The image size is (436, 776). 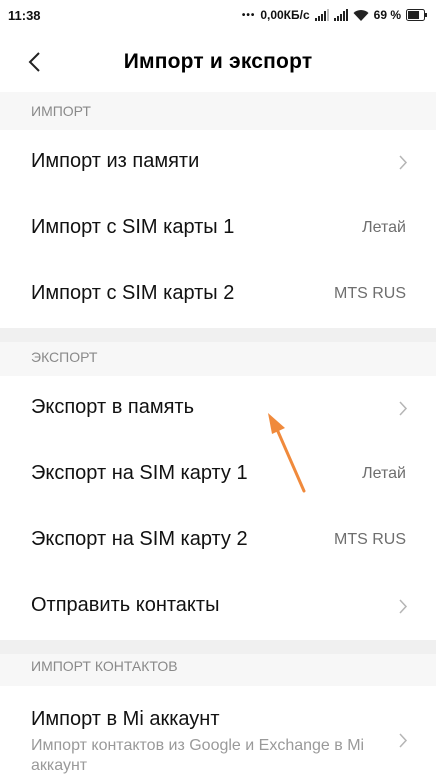 I want to click on import-sim2-item: Импорт с SIM карты 2 MTS RUS, so click(x=218, y=295).